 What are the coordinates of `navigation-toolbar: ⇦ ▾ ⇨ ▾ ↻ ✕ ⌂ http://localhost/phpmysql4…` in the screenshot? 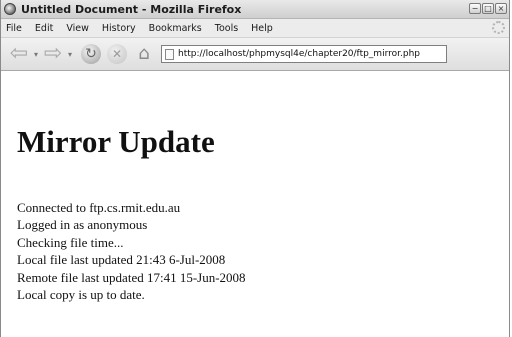 It's located at (255, 54).